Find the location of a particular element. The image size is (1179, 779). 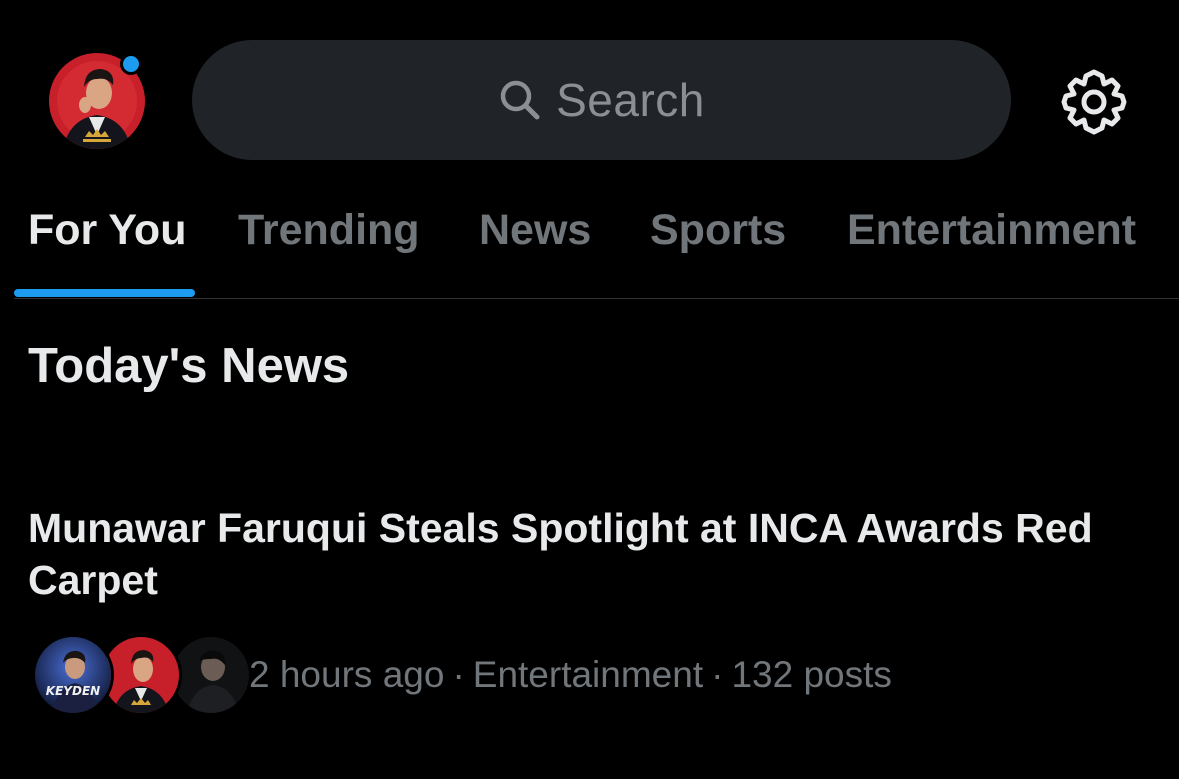

news-avatar-1: KEYDEN is located at coordinates (73, 675).